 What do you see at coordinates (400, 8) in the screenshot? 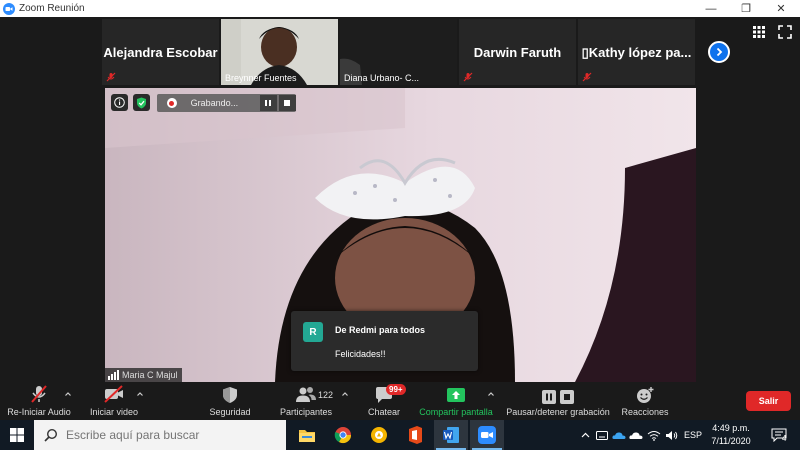
I see `title-bar: Zoom Reunión — ❐ ✕` at bounding box center [400, 8].